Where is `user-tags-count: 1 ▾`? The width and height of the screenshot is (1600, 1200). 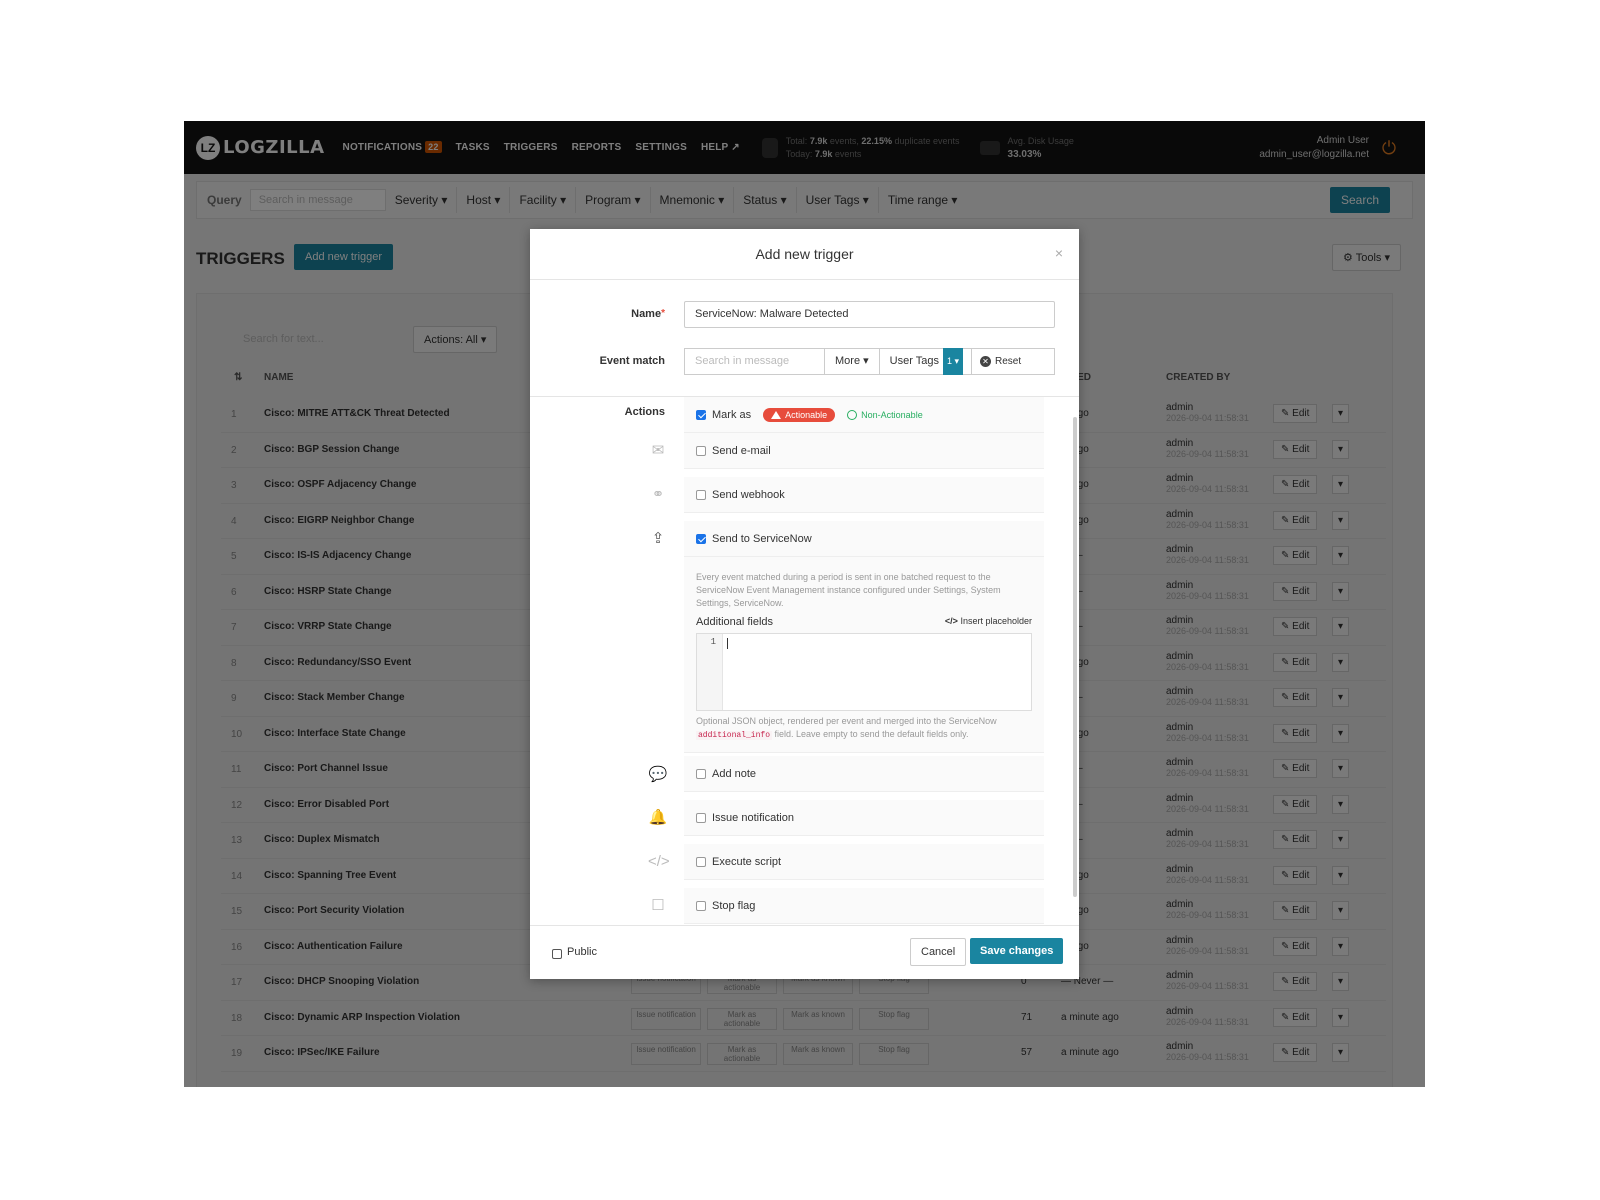
user-tags-count: 1 ▾ is located at coordinates (953, 361).